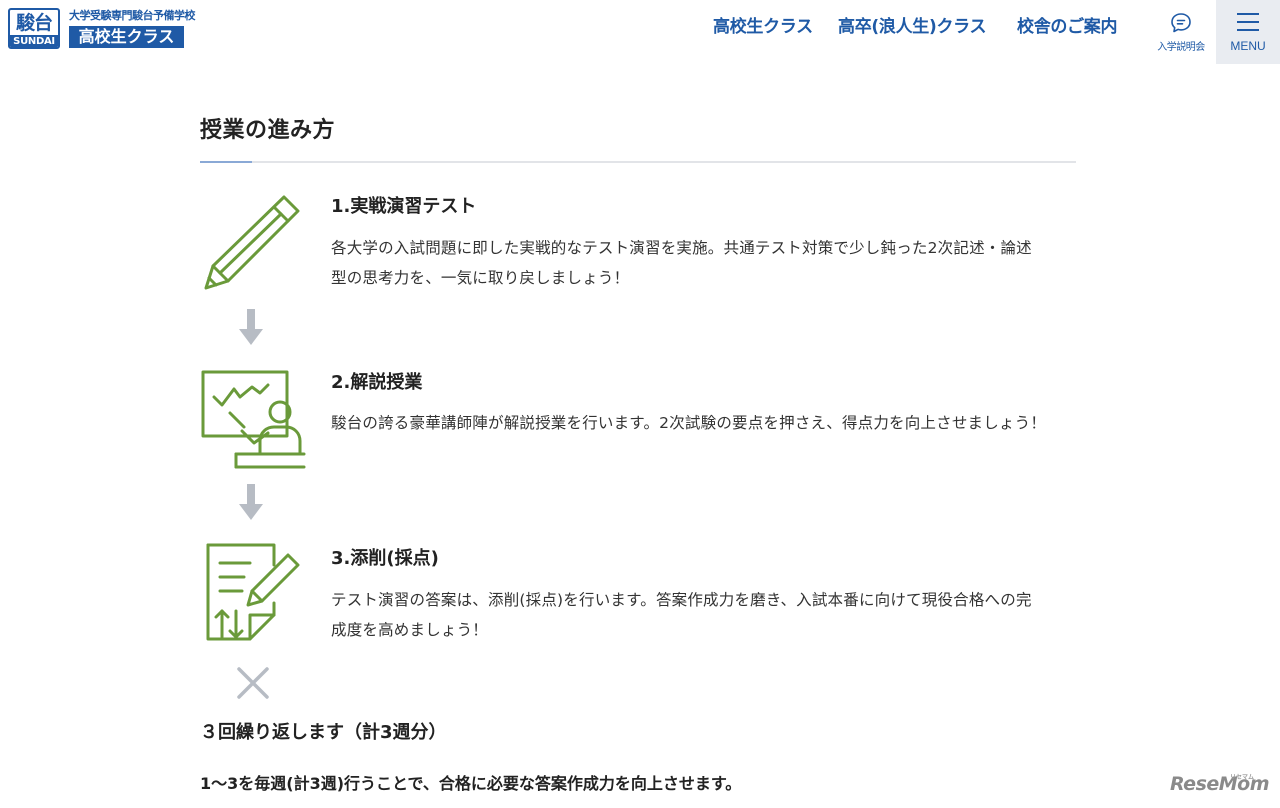 Image resolution: width=1280 pixels, height=808 pixels. Describe the element at coordinates (1248, 22) in the screenshot. I see `hamburger-icon` at that location.